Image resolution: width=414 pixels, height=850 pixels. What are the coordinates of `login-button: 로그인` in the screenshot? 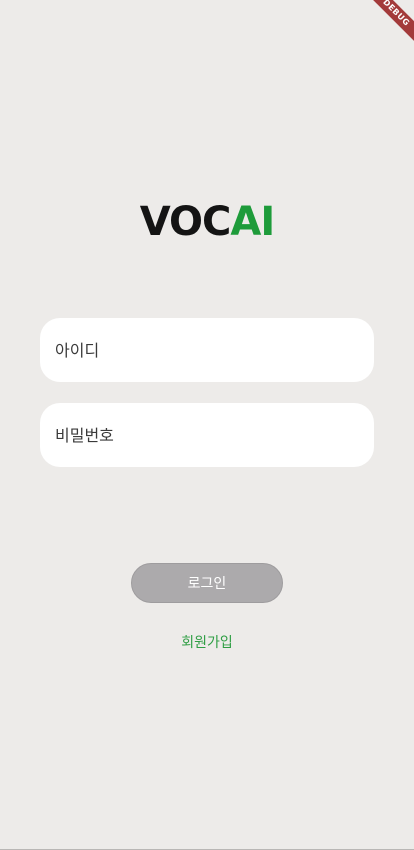 It's located at (207, 583).